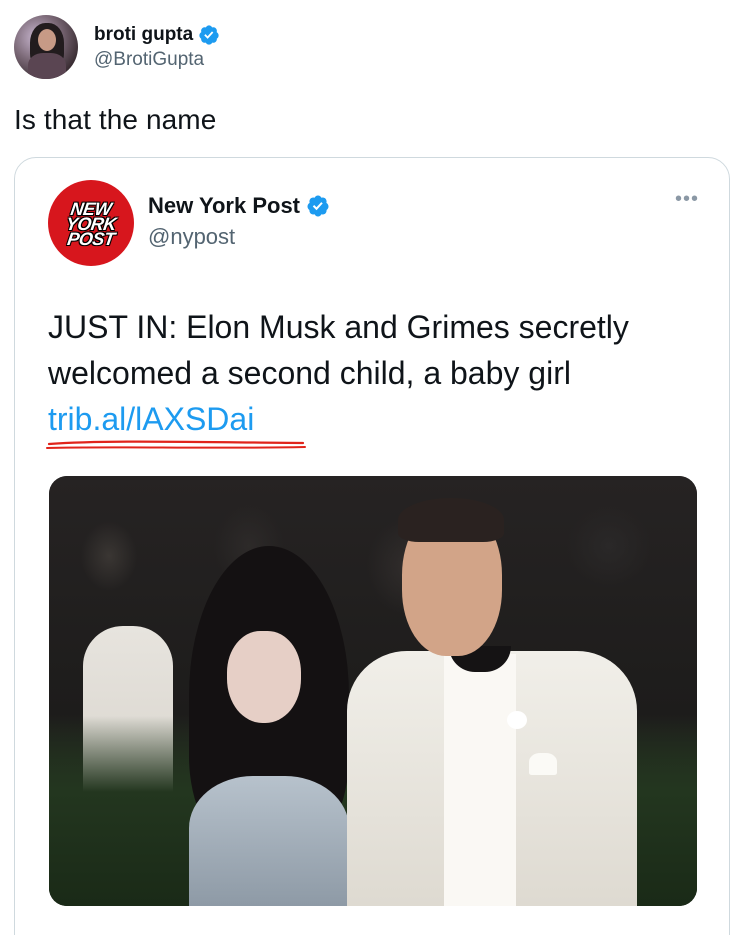 The width and height of the screenshot is (750, 935). Describe the element at coordinates (269, 841) in the screenshot. I see `photo-person-dress` at that location.